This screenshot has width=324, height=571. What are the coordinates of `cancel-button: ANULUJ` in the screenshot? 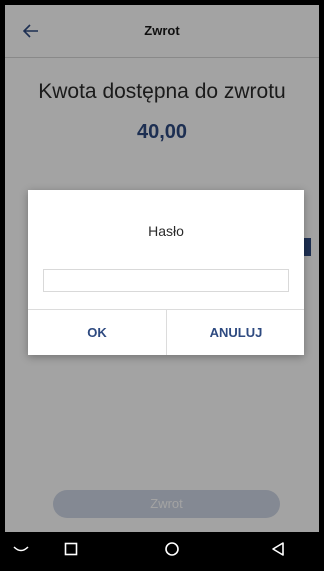 It's located at (236, 332).